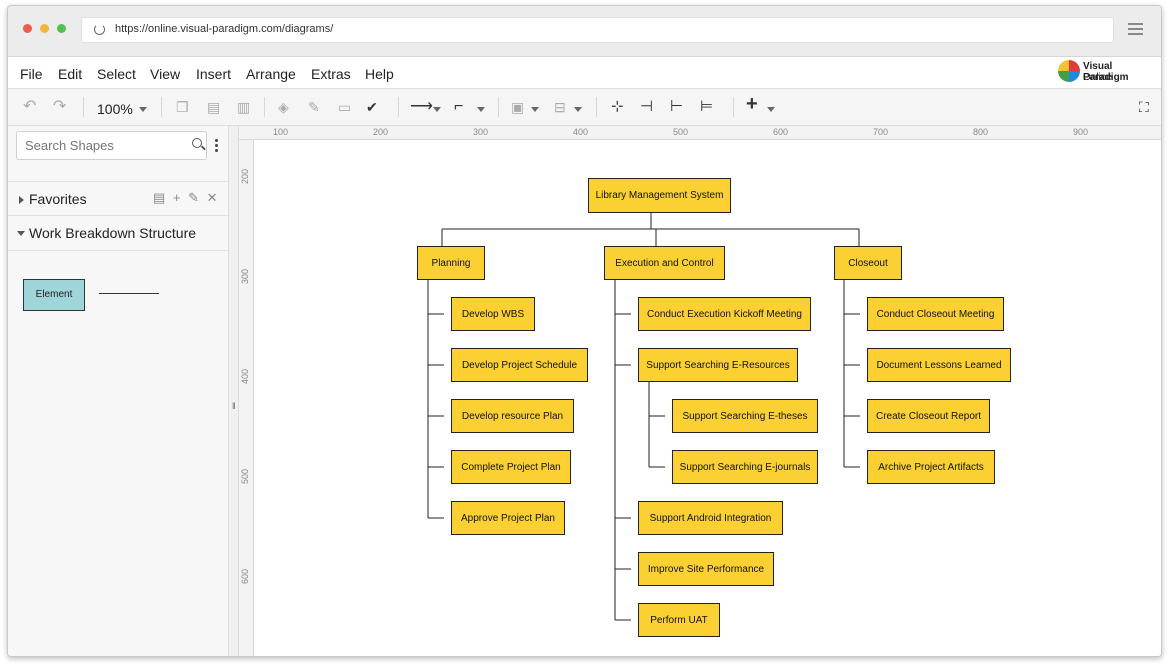 The height and width of the screenshot is (665, 1170). What do you see at coordinates (700, 133) in the screenshot?
I see `horizontal-ruler: 100 200 300 400 500 600 700 800 900` at bounding box center [700, 133].